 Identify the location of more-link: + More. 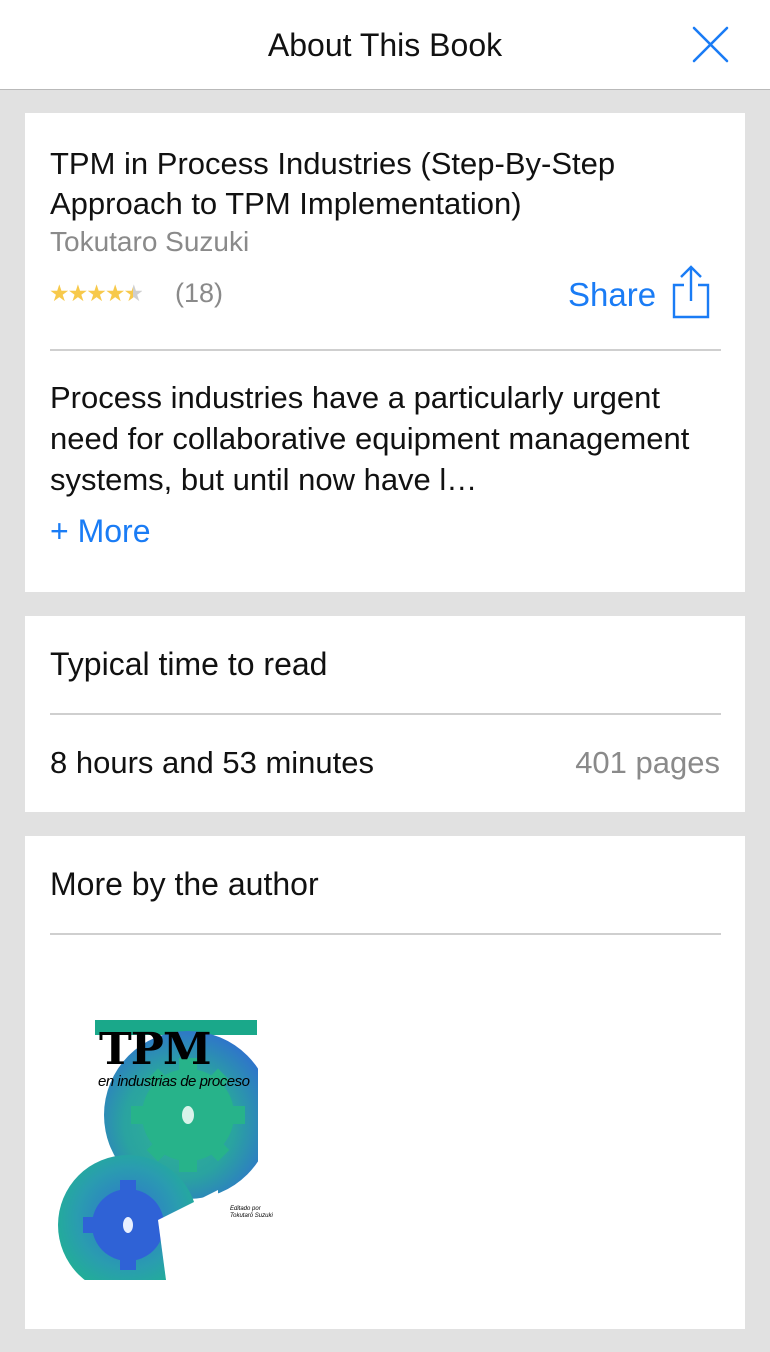
(100, 531).